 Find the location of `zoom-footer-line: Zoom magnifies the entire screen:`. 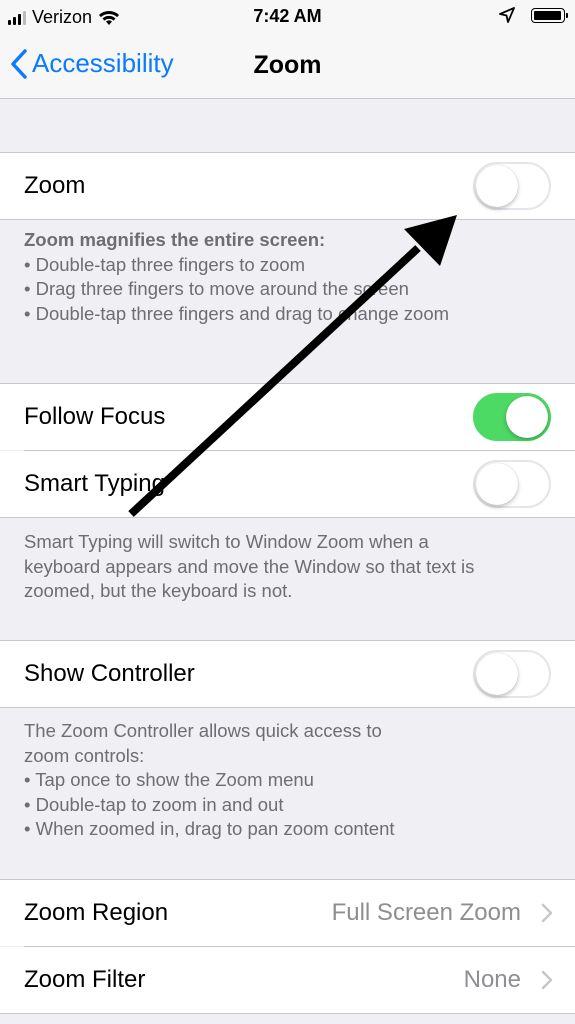

zoom-footer-line: Zoom magnifies the entire screen: is located at coordinates (175, 239).